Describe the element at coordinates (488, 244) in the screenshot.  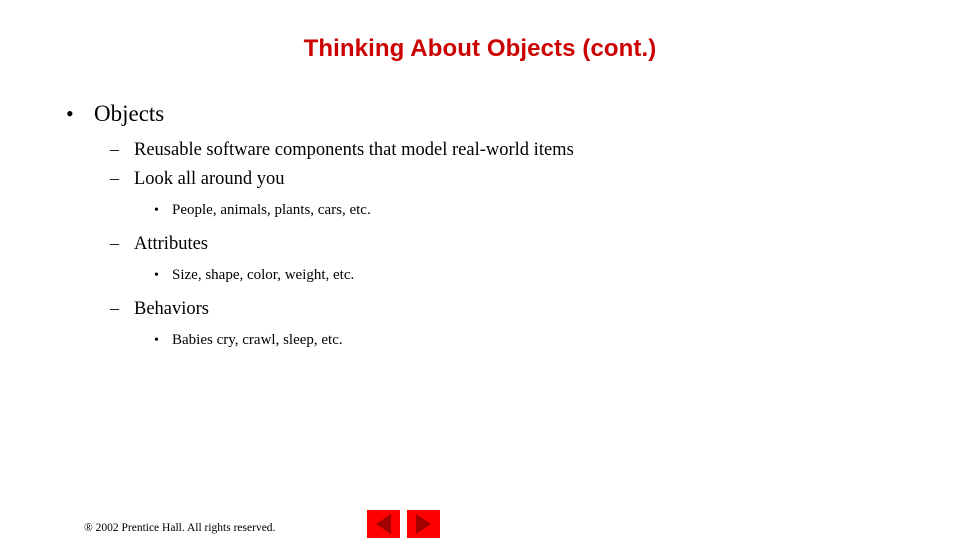
I see `list-item-attributes: – Attributes` at that location.